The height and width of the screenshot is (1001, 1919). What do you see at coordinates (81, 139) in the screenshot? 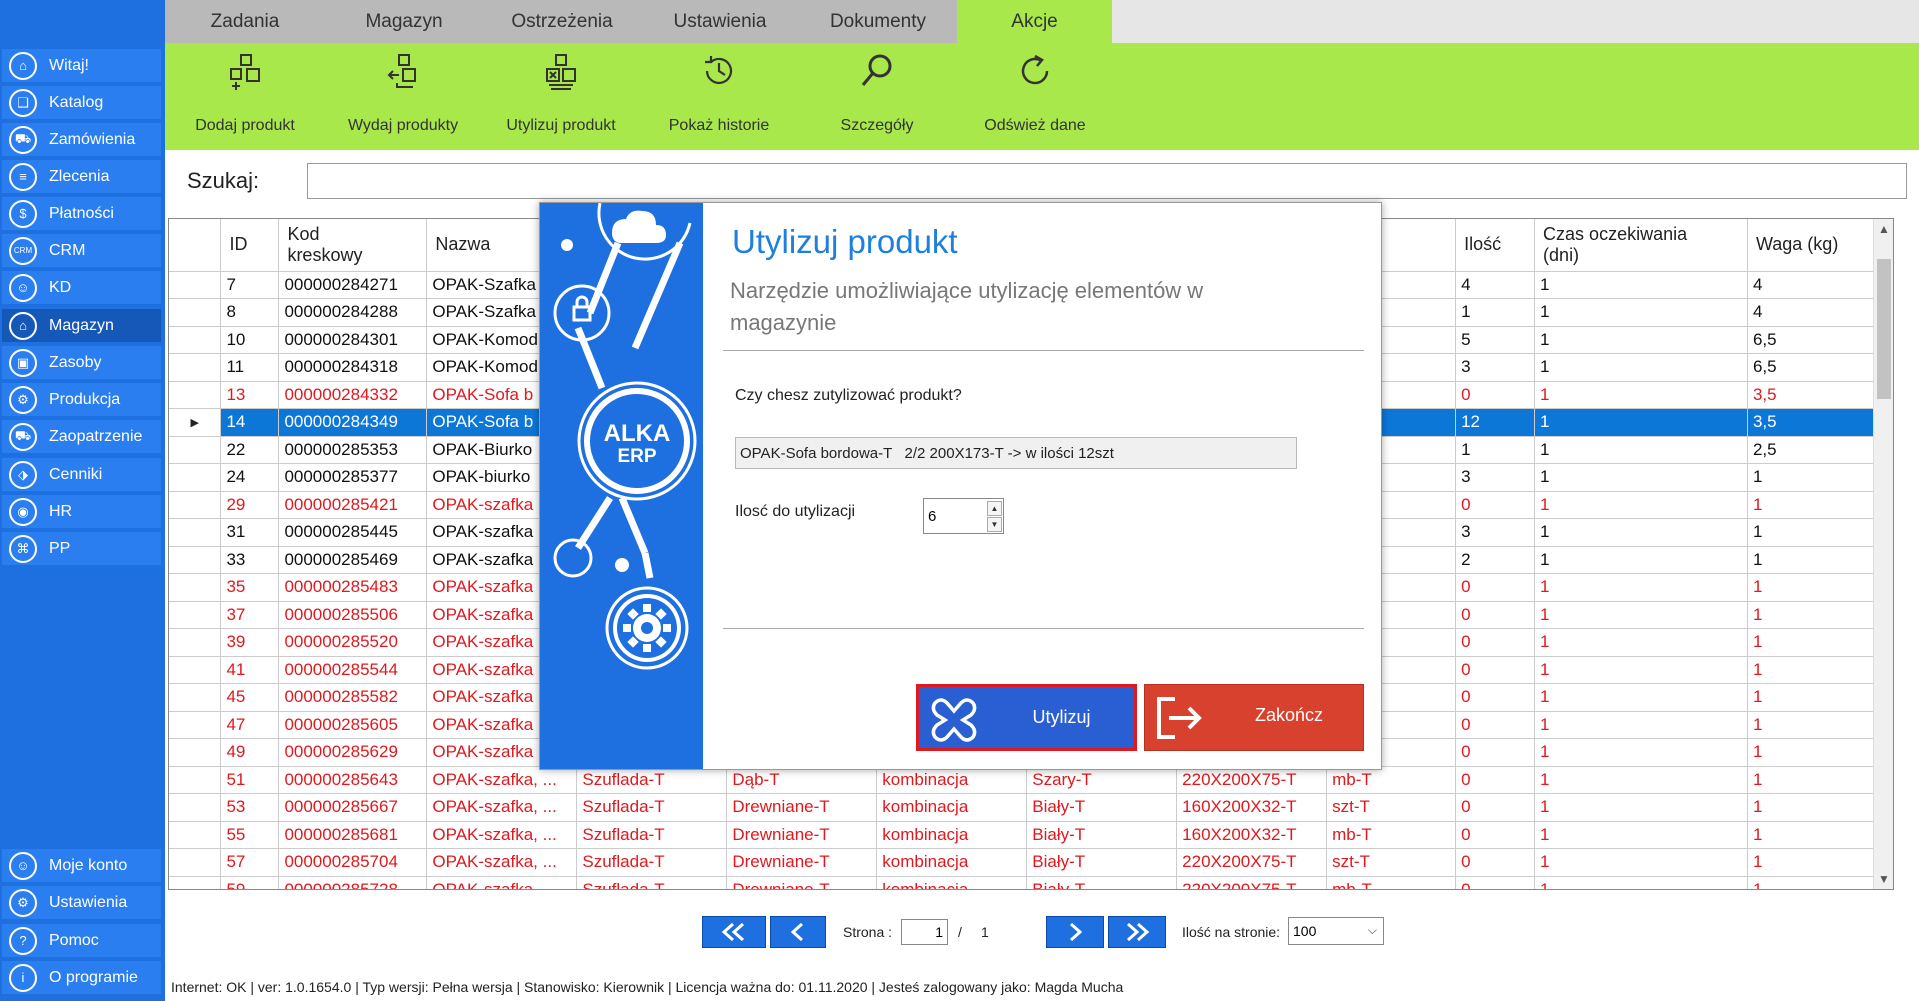
I see `sidebar-item-zam-wienia: ⛟ Zamówienia` at bounding box center [81, 139].